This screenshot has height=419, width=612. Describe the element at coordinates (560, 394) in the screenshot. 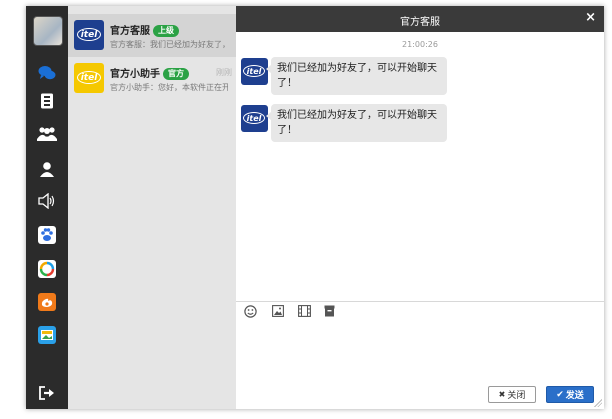

I see `check-icon: ✔` at that location.